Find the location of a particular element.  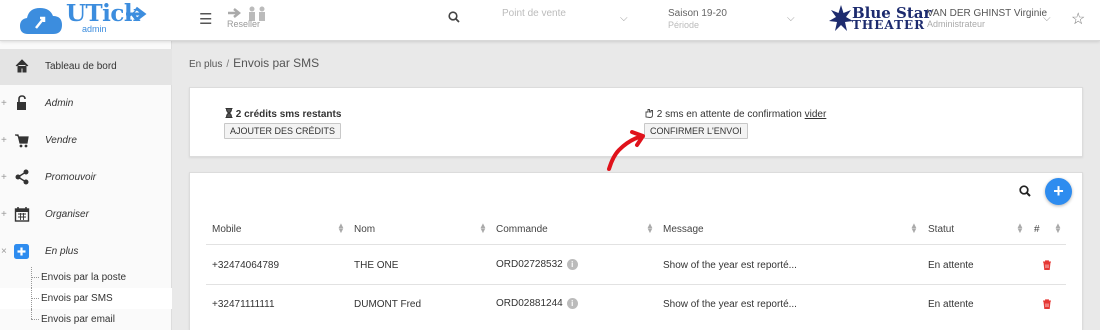

cart-icon is located at coordinates (22, 140).